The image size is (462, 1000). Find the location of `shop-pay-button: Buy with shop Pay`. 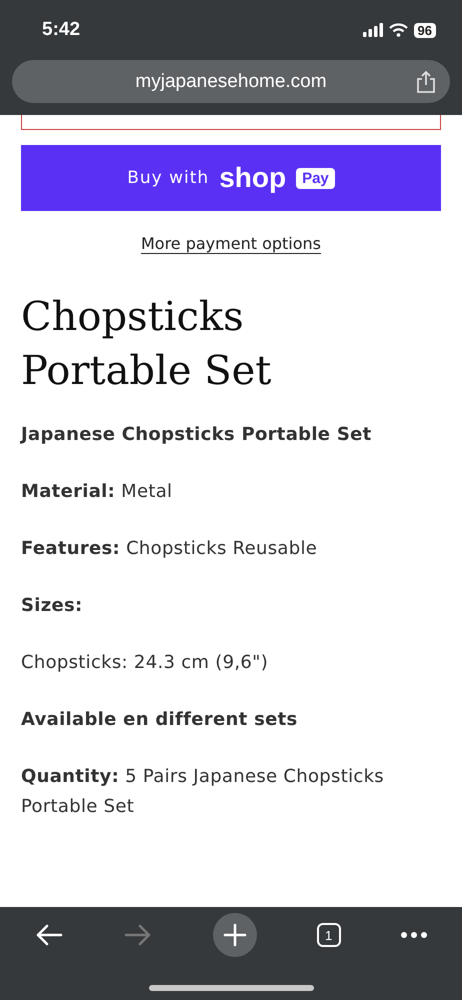

shop-pay-button: Buy with shop Pay is located at coordinates (231, 178).